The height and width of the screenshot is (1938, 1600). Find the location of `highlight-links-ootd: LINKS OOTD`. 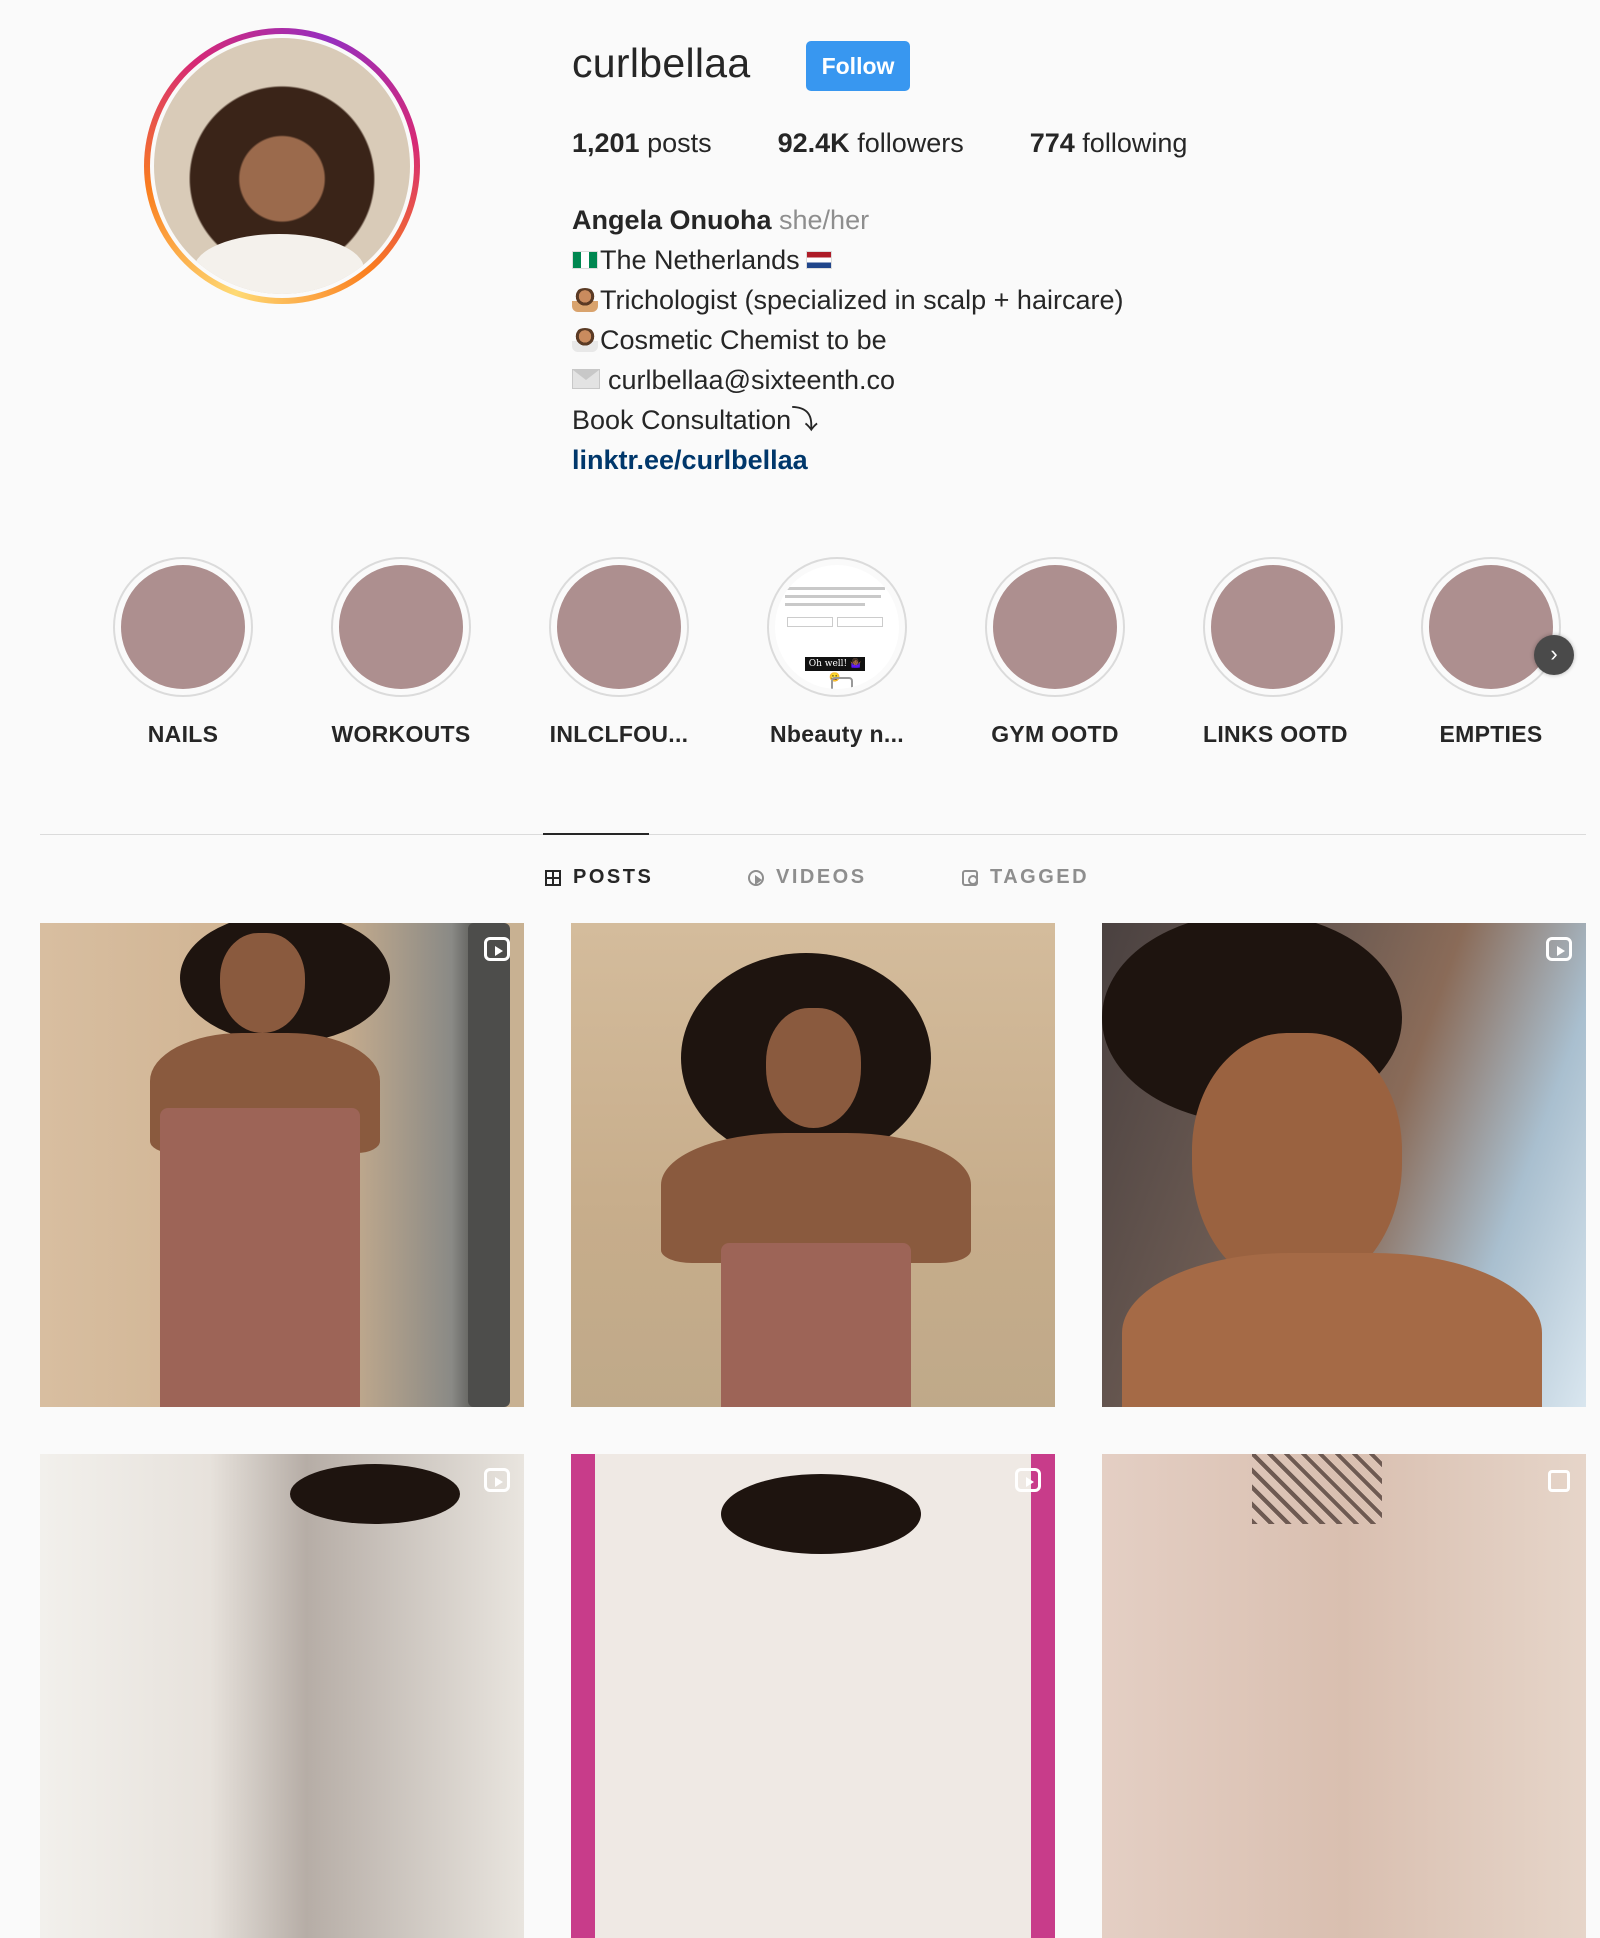

highlight-links-ootd: LINKS OOTD is located at coordinates (1275, 652).